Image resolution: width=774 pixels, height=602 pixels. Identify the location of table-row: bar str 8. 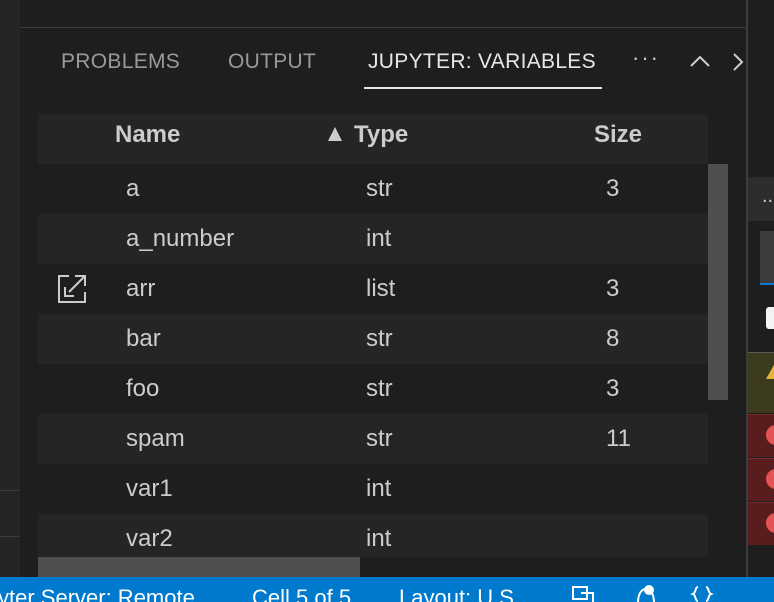
(373, 339).